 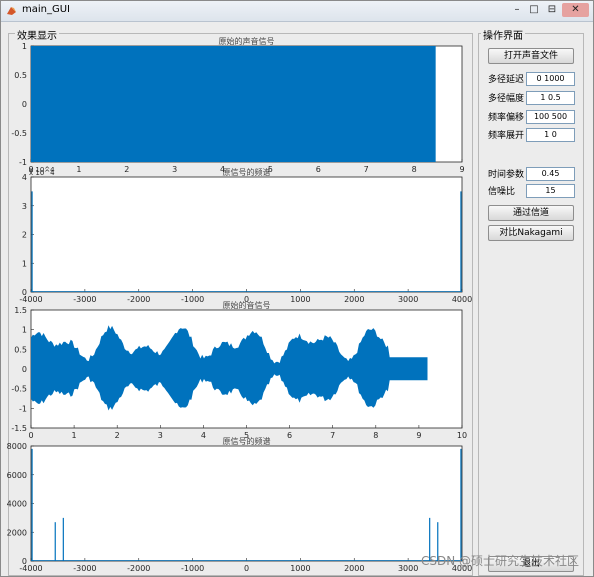 What do you see at coordinates (506, 136) in the screenshot?
I see `param-label: 频率展开` at bounding box center [506, 136].